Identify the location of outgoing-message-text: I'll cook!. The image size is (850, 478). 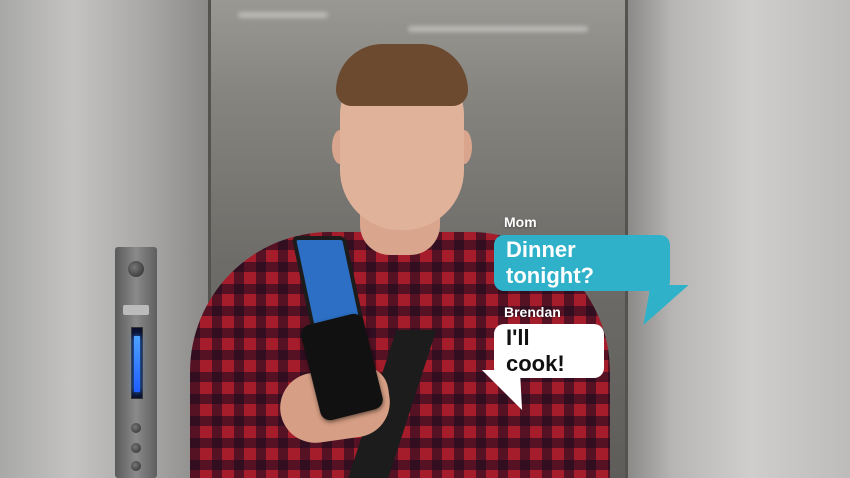
(535, 350).